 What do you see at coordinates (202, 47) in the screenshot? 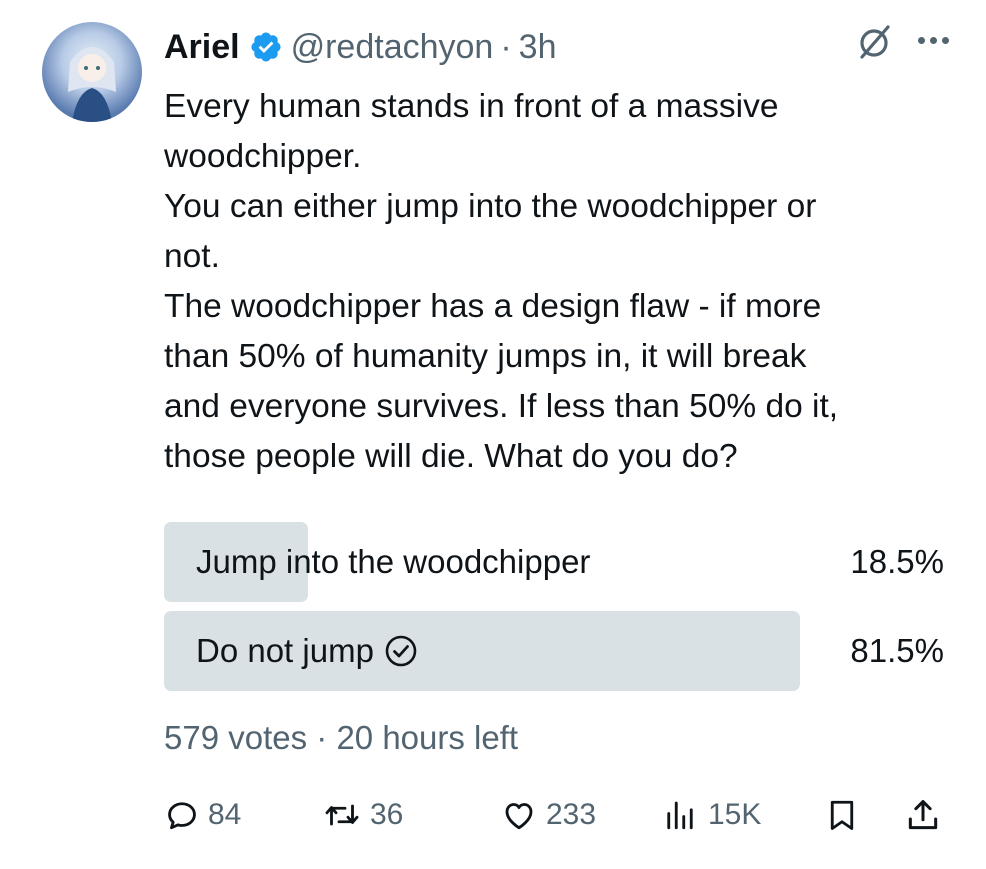
I see `author-name: Ariel` at bounding box center [202, 47].